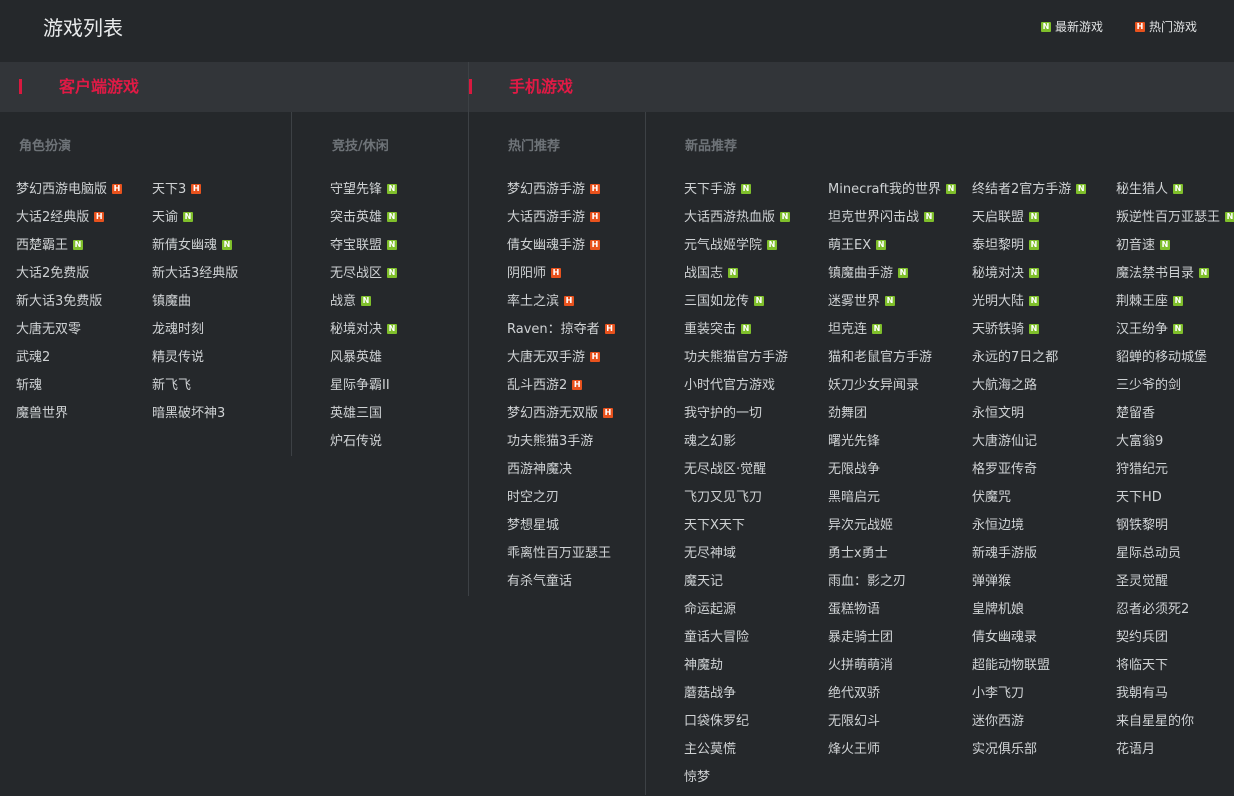 Image resolution: width=1234 pixels, height=796 pixels. Describe the element at coordinates (561, 558) in the screenshot. I see `game-link: 乖离性百万亚瑟王` at that location.